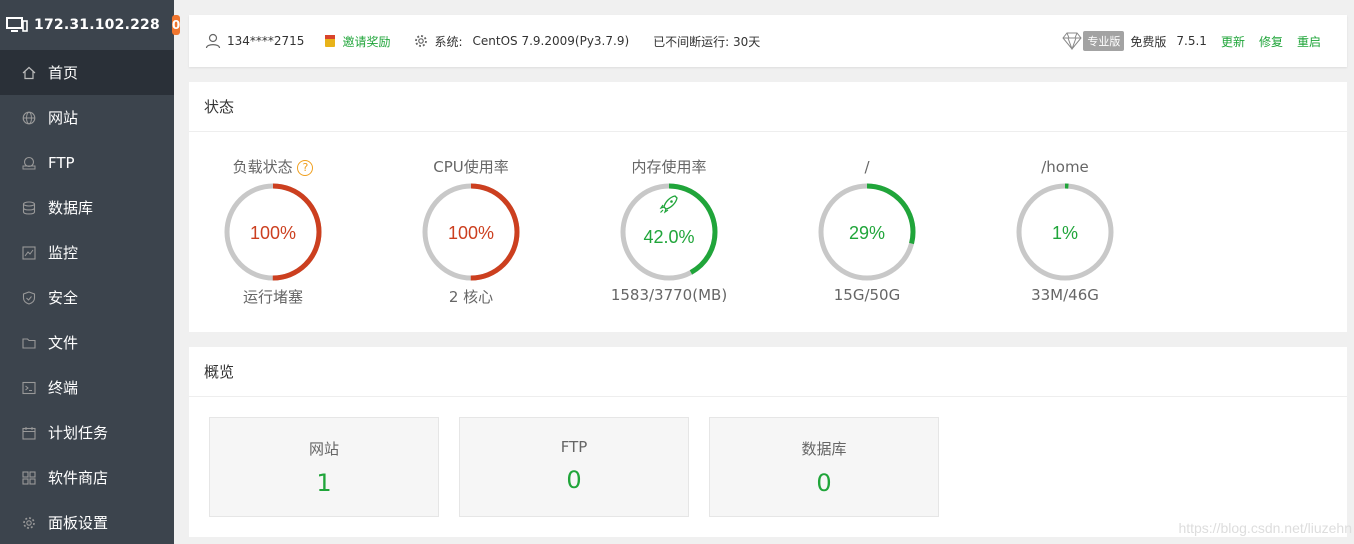 Image resolution: width=1354 pixels, height=544 pixels. I want to click on status-title: 状态, so click(768, 107).